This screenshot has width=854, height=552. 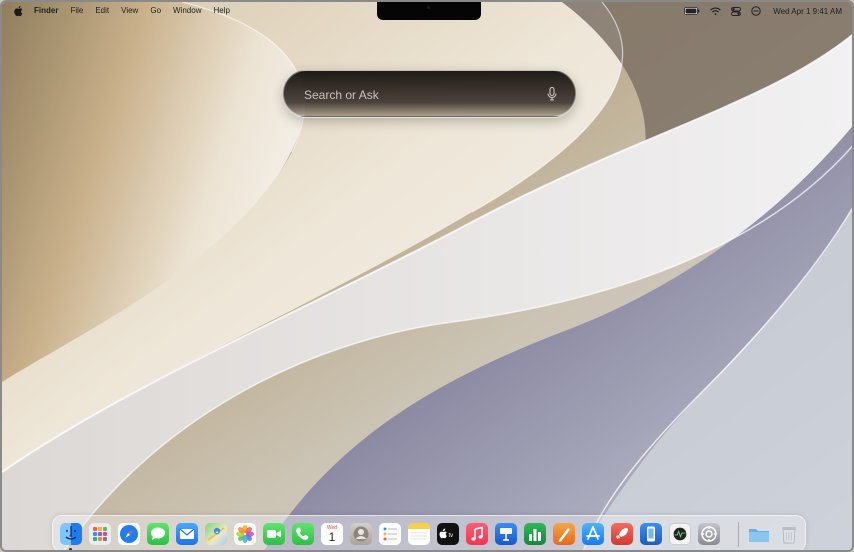 What do you see at coordinates (763, 11) in the screenshot?
I see `menu-bar-right: Wed Apr 1 9:41 AM` at bounding box center [763, 11].